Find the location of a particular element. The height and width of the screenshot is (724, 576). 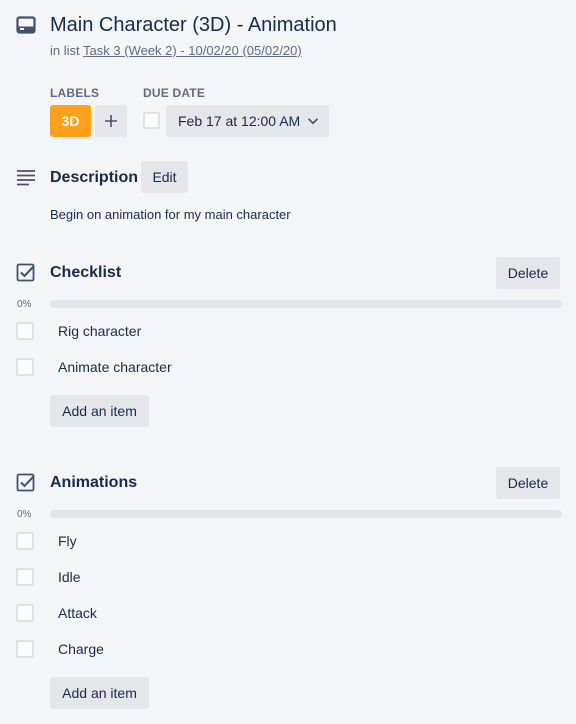

labels-heading: LABELS is located at coordinates (75, 93).